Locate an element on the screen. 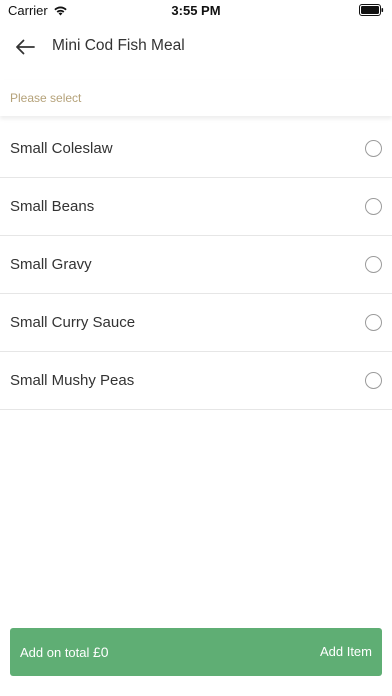 This screenshot has height=696, width=392. option-label: Small Beans is located at coordinates (52, 206).